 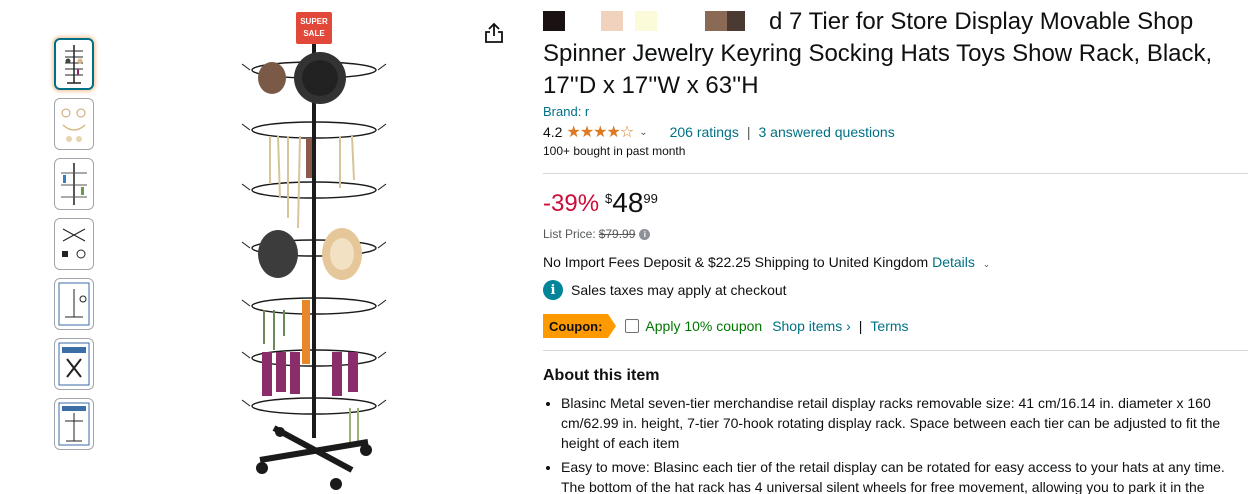 I want to click on rack-detail-thumb-icon, so click(x=74, y=184).